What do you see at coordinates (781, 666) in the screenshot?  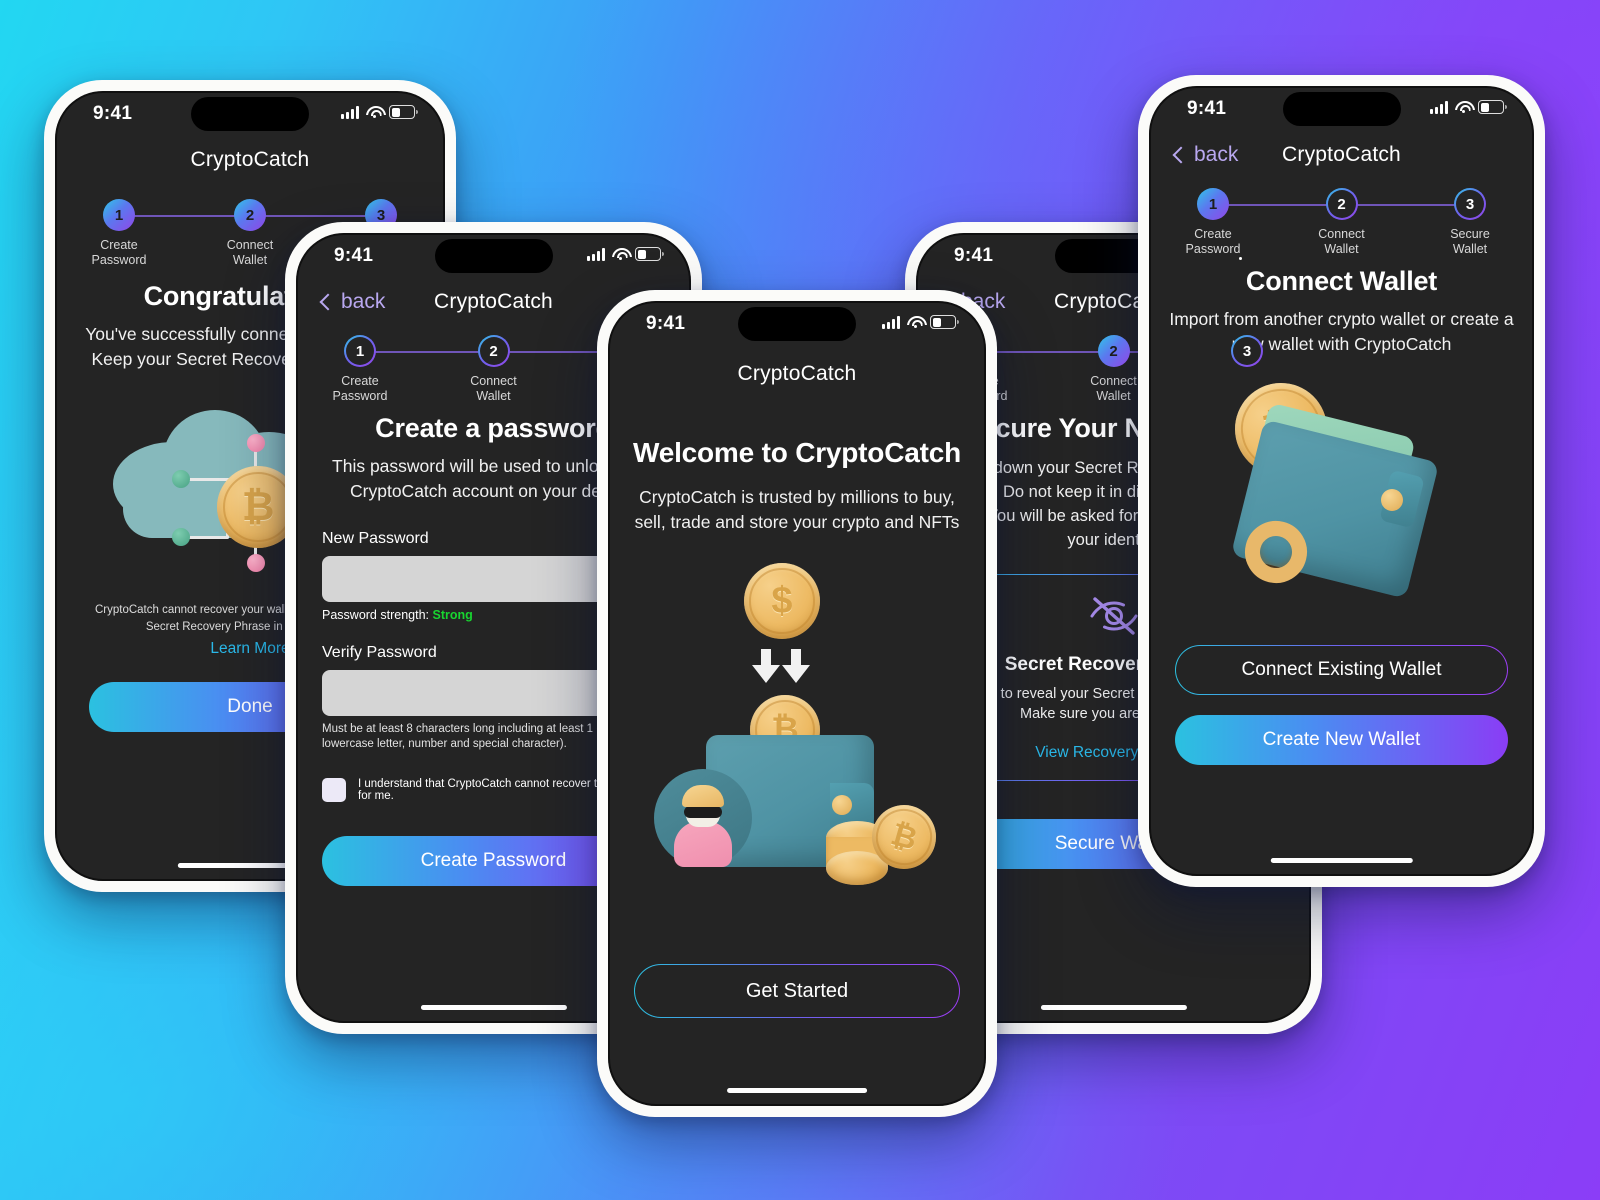 I see `down-arrows-icon` at bounding box center [781, 666].